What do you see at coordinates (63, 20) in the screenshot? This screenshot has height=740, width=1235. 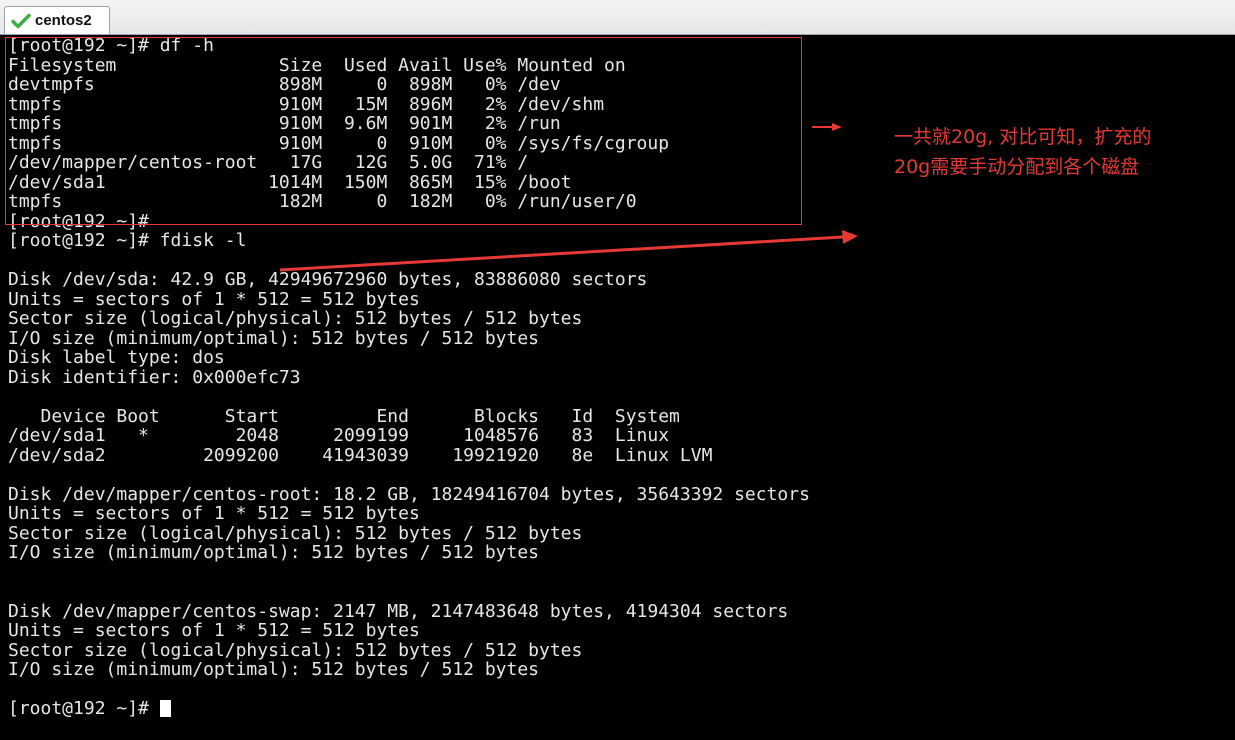 I see `tab-title: centos2` at bounding box center [63, 20].